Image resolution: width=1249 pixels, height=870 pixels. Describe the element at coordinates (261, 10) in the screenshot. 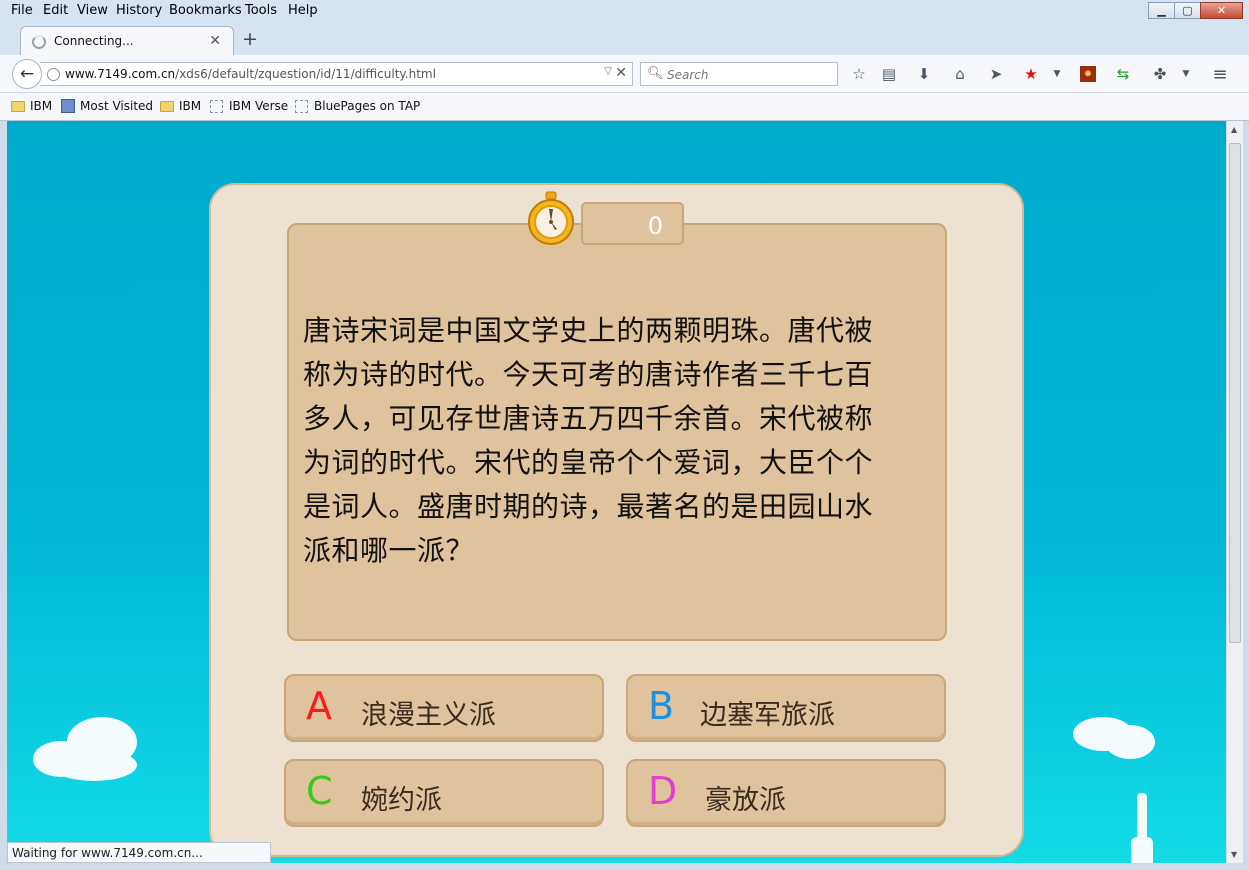

I see `menu-tools: Tools` at that location.